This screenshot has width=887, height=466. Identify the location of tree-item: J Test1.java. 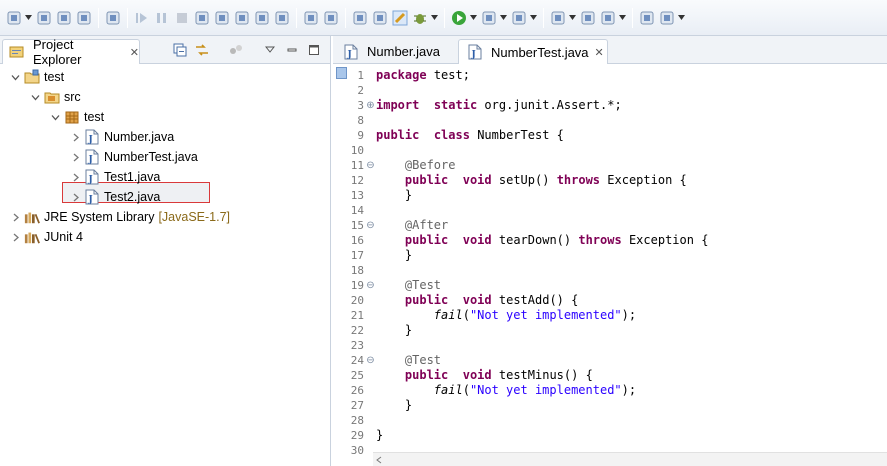
(165, 177).